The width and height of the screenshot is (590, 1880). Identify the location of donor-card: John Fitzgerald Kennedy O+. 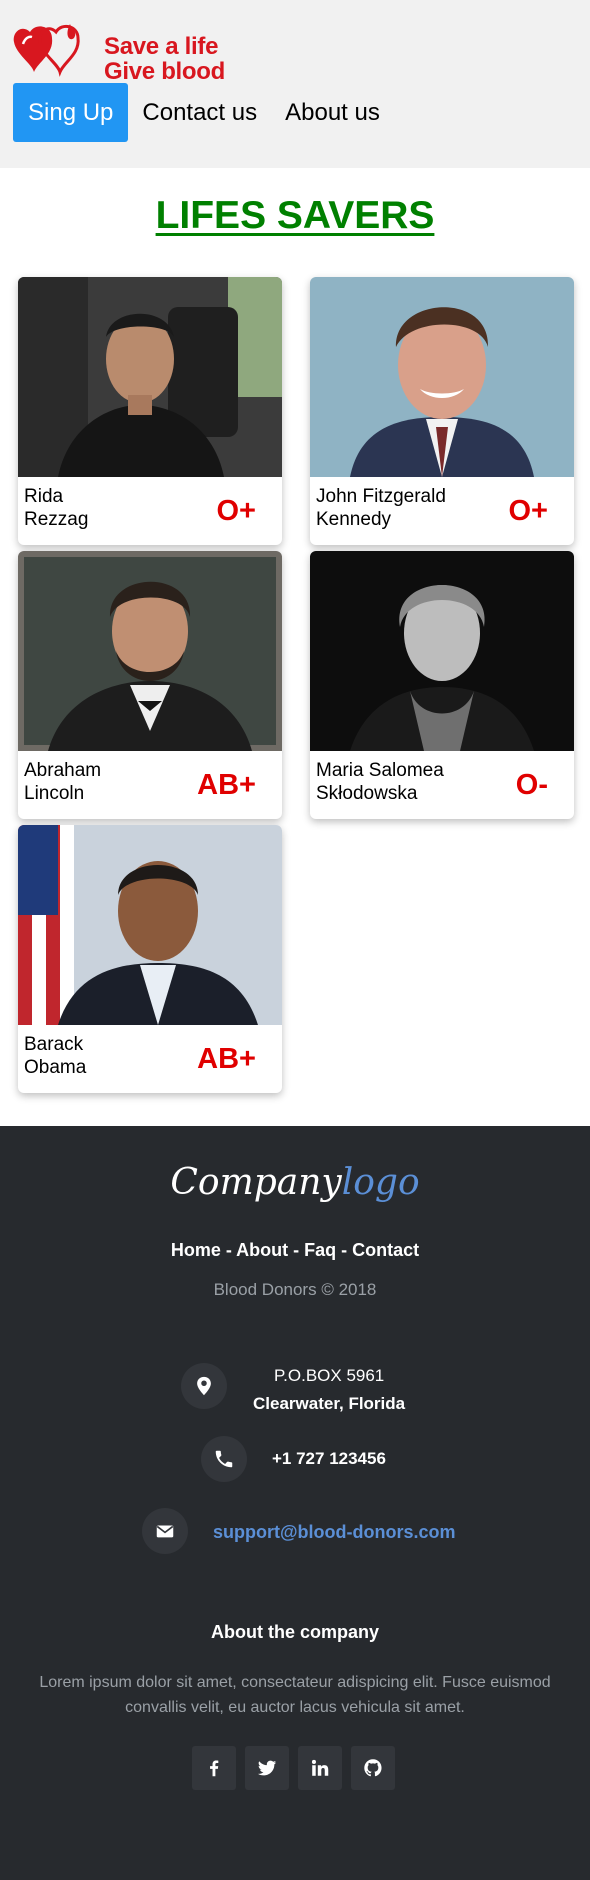
(442, 411).